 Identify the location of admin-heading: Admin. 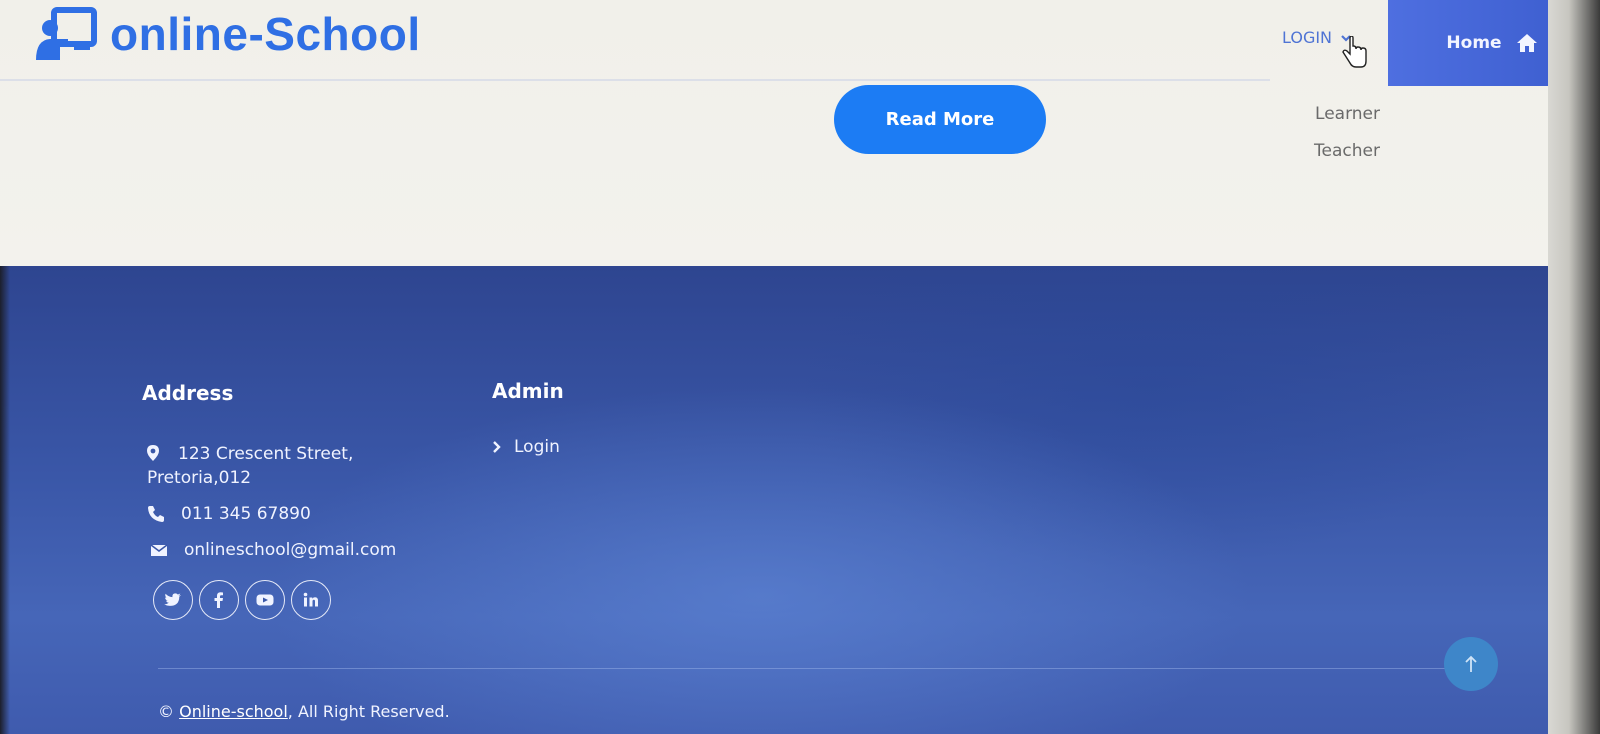
(528, 391).